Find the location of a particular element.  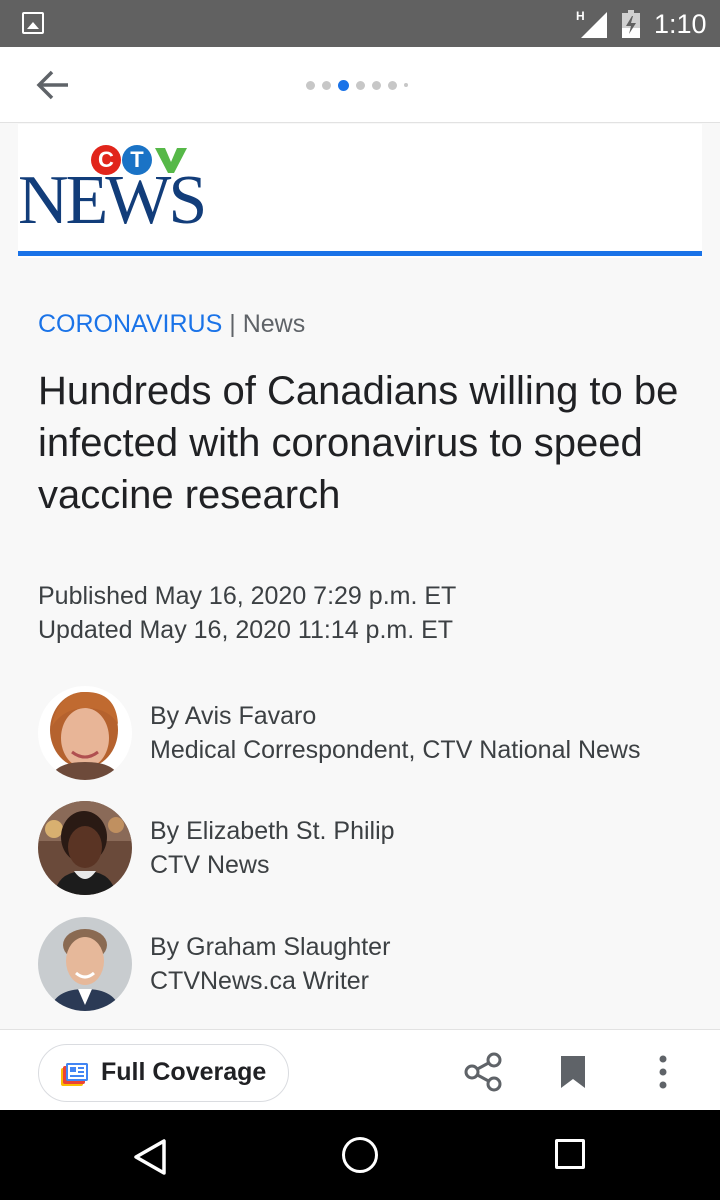

author-byline: By Elizabeth St. Philip is located at coordinates (272, 831).